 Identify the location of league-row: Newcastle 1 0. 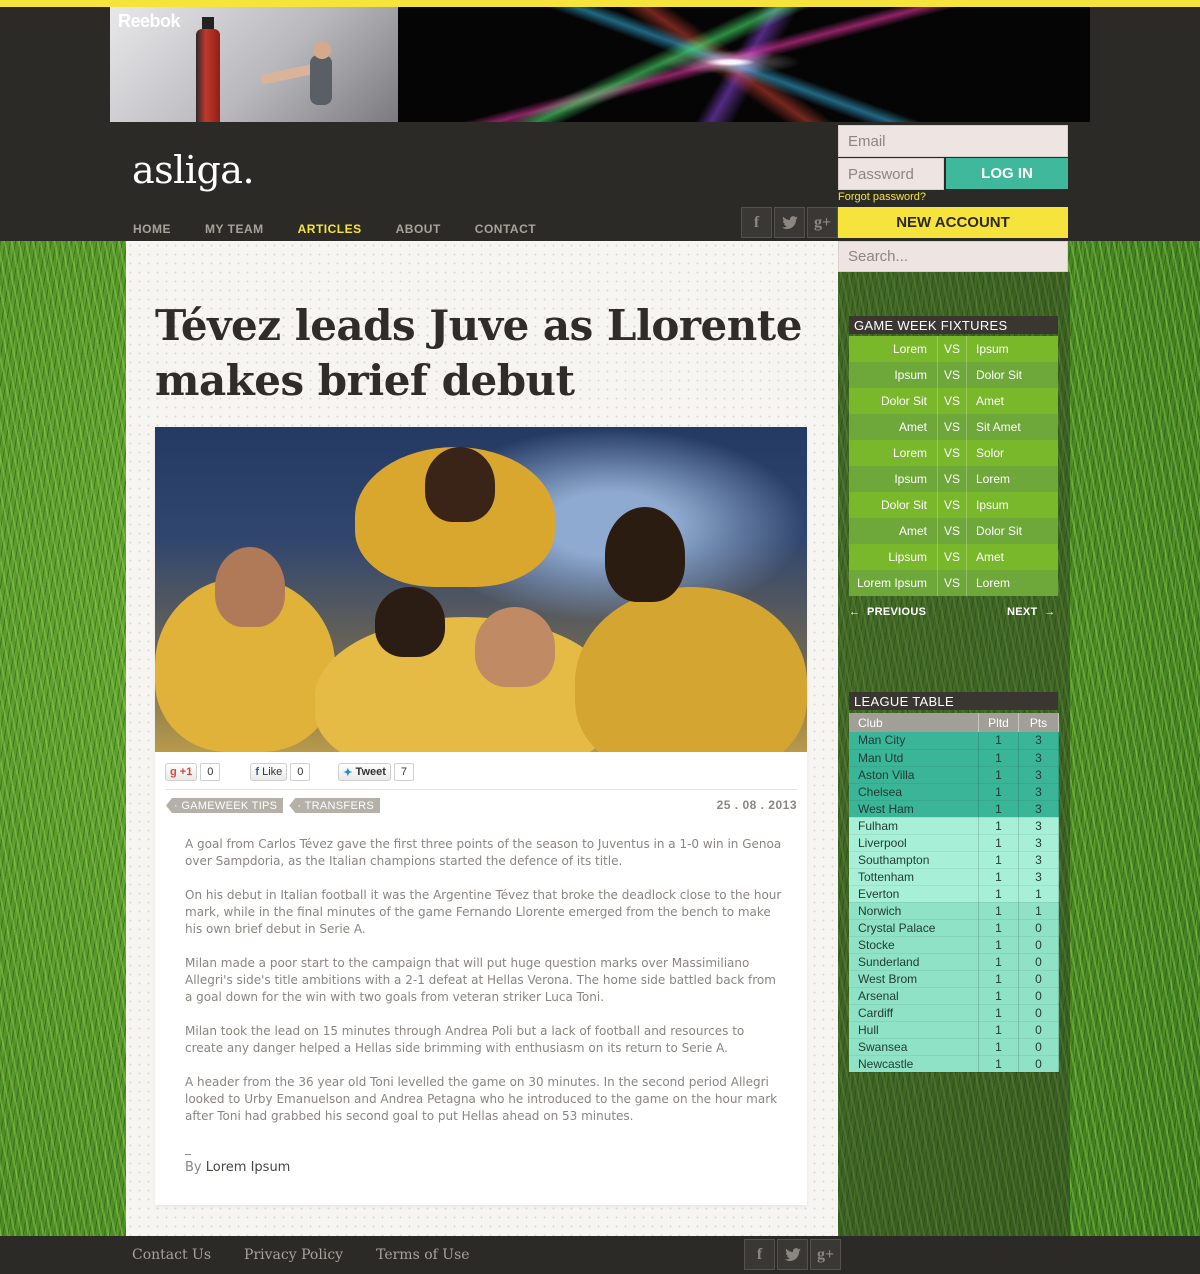
(954, 1064).